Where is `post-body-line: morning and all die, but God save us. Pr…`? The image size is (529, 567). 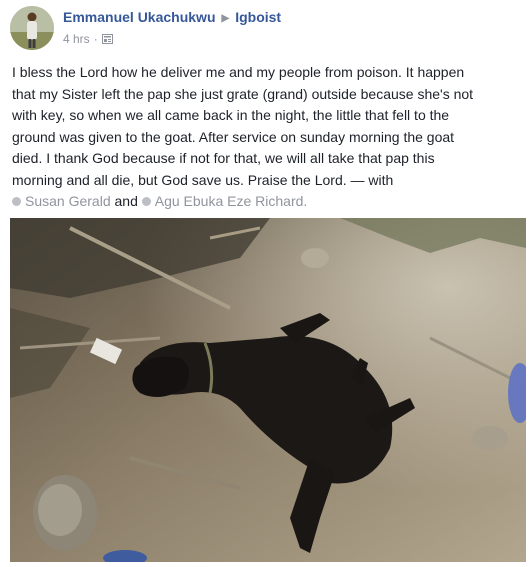 post-body-line: morning and all die, but God save us. Pr… is located at coordinates (203, 179).